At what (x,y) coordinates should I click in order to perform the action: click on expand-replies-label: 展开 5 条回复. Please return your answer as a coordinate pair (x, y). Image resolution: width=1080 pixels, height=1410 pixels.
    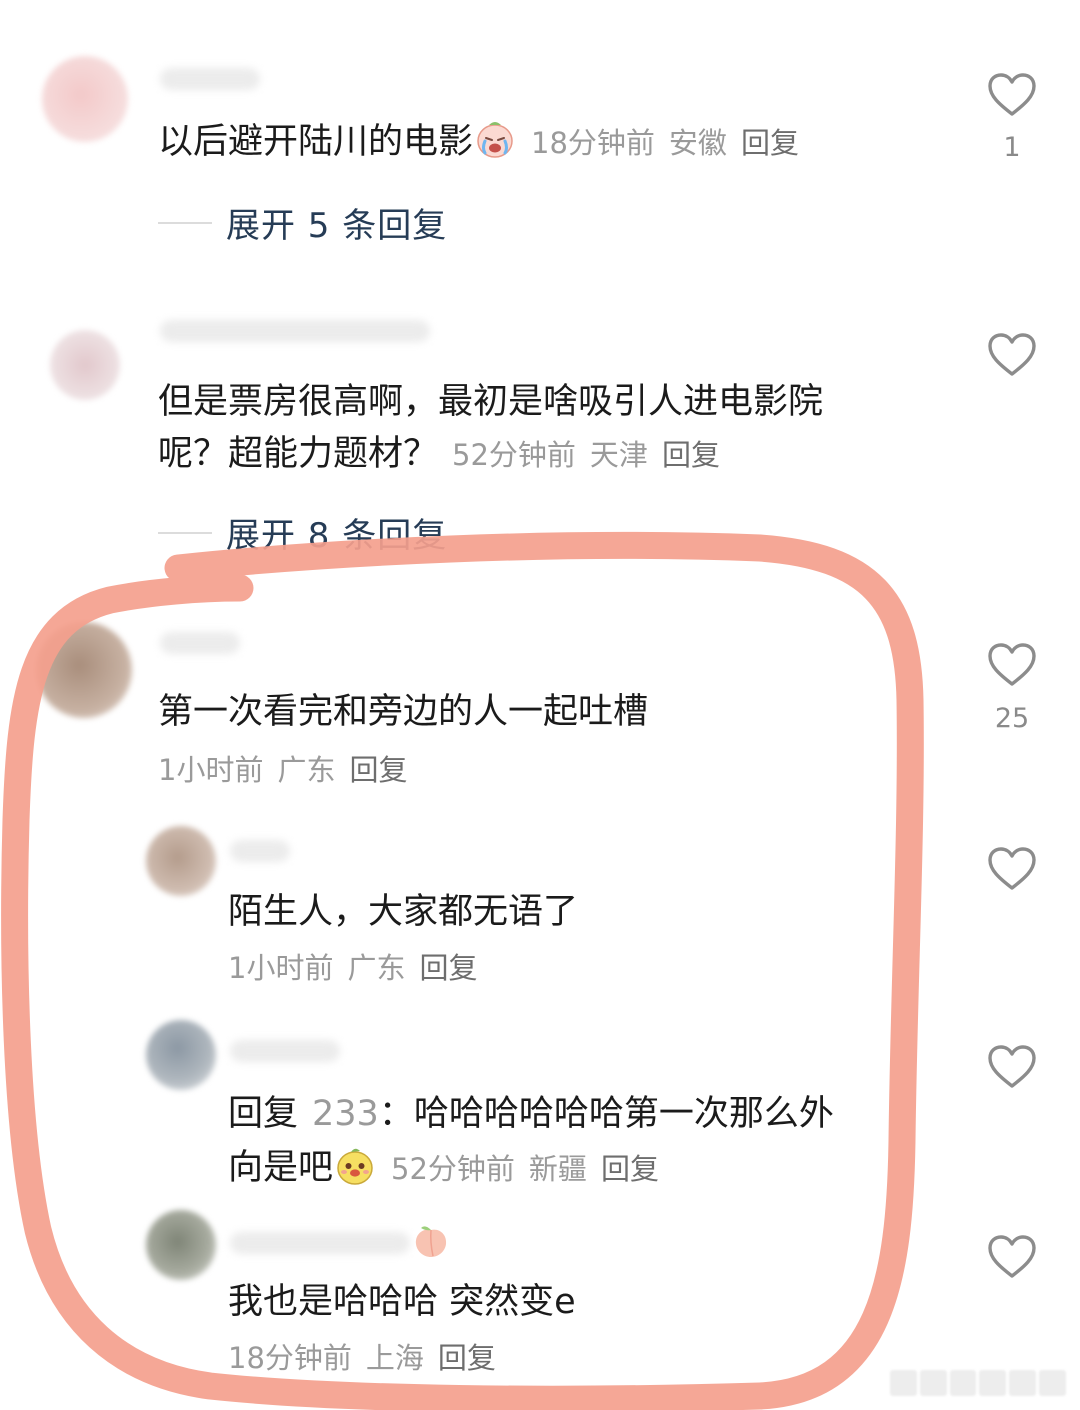
    Looking at the image, I should click on (337, 226).